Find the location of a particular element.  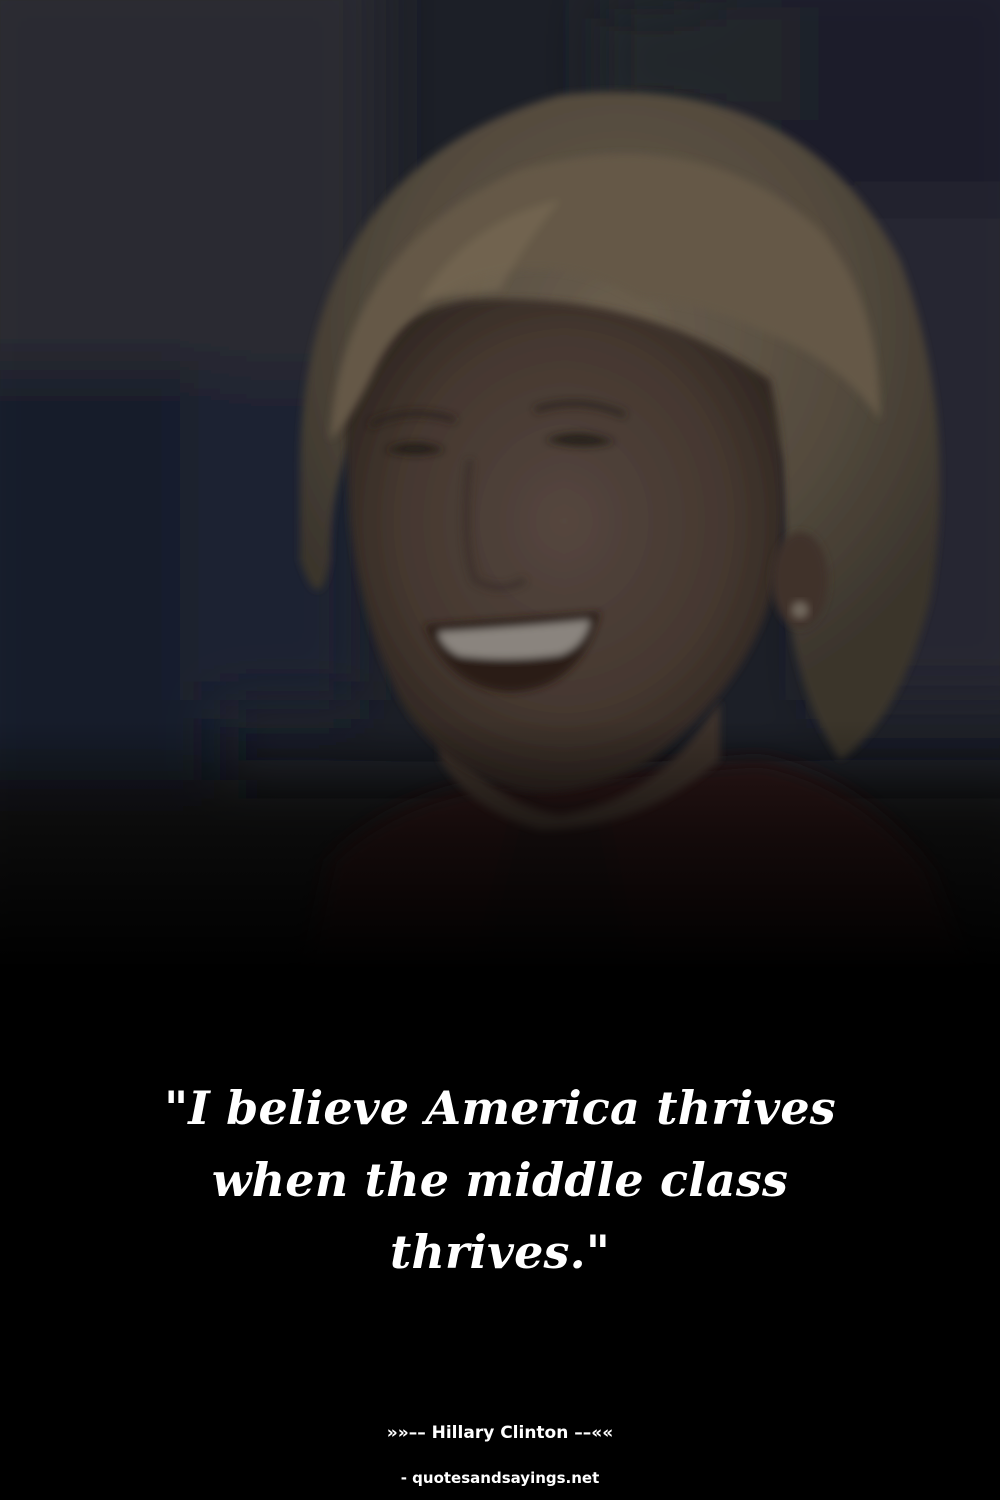

author-attribution: »»–– Hillary Clinton ––«« is located at coordinates (500, 1433).